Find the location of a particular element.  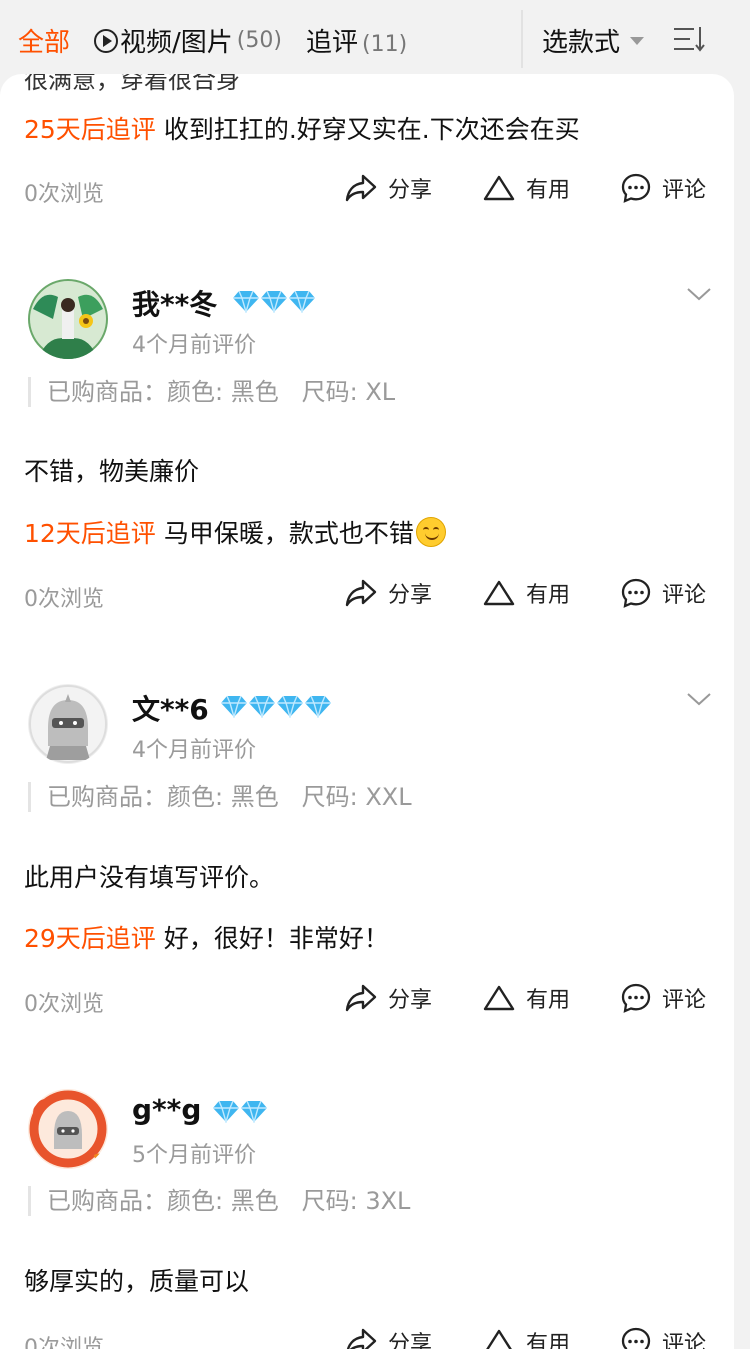

purchased-item-info: 已购商品：颜色: 黑色 尺码: XXL is located at coordinates (220, 797).